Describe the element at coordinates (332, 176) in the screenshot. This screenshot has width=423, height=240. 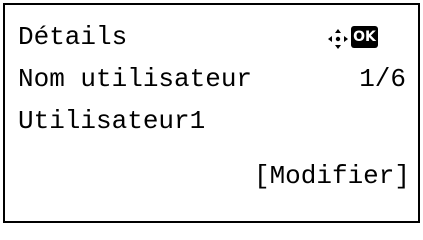
I see `modify-softkey-button: [Modifier]` at that location.